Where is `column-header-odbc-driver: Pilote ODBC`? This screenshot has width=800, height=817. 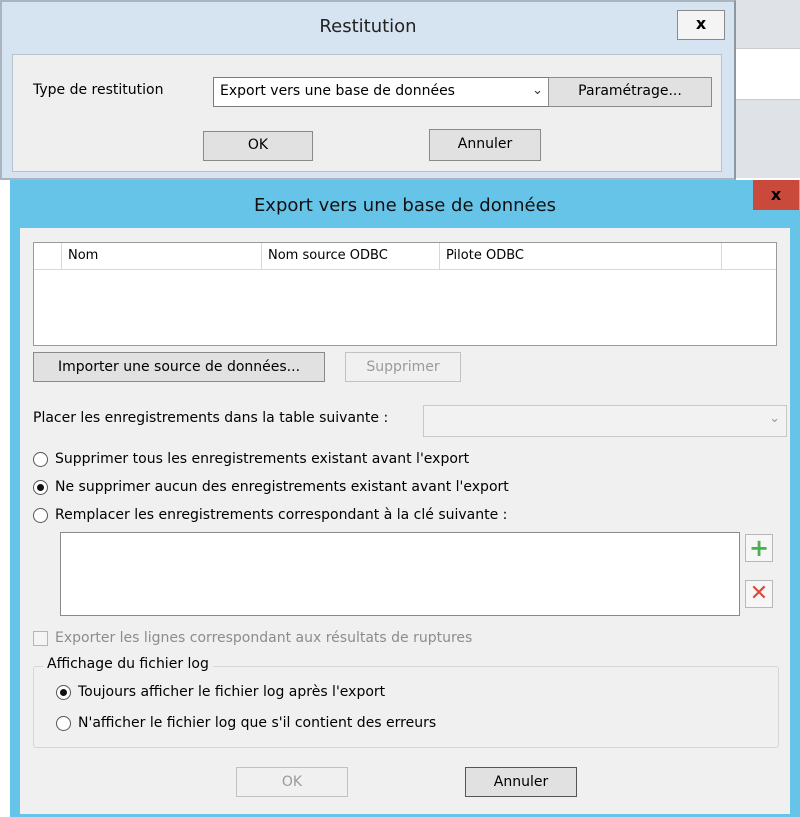
column-header-odbc-driver: Pilote ODBC is located at coordinates (581, 256).